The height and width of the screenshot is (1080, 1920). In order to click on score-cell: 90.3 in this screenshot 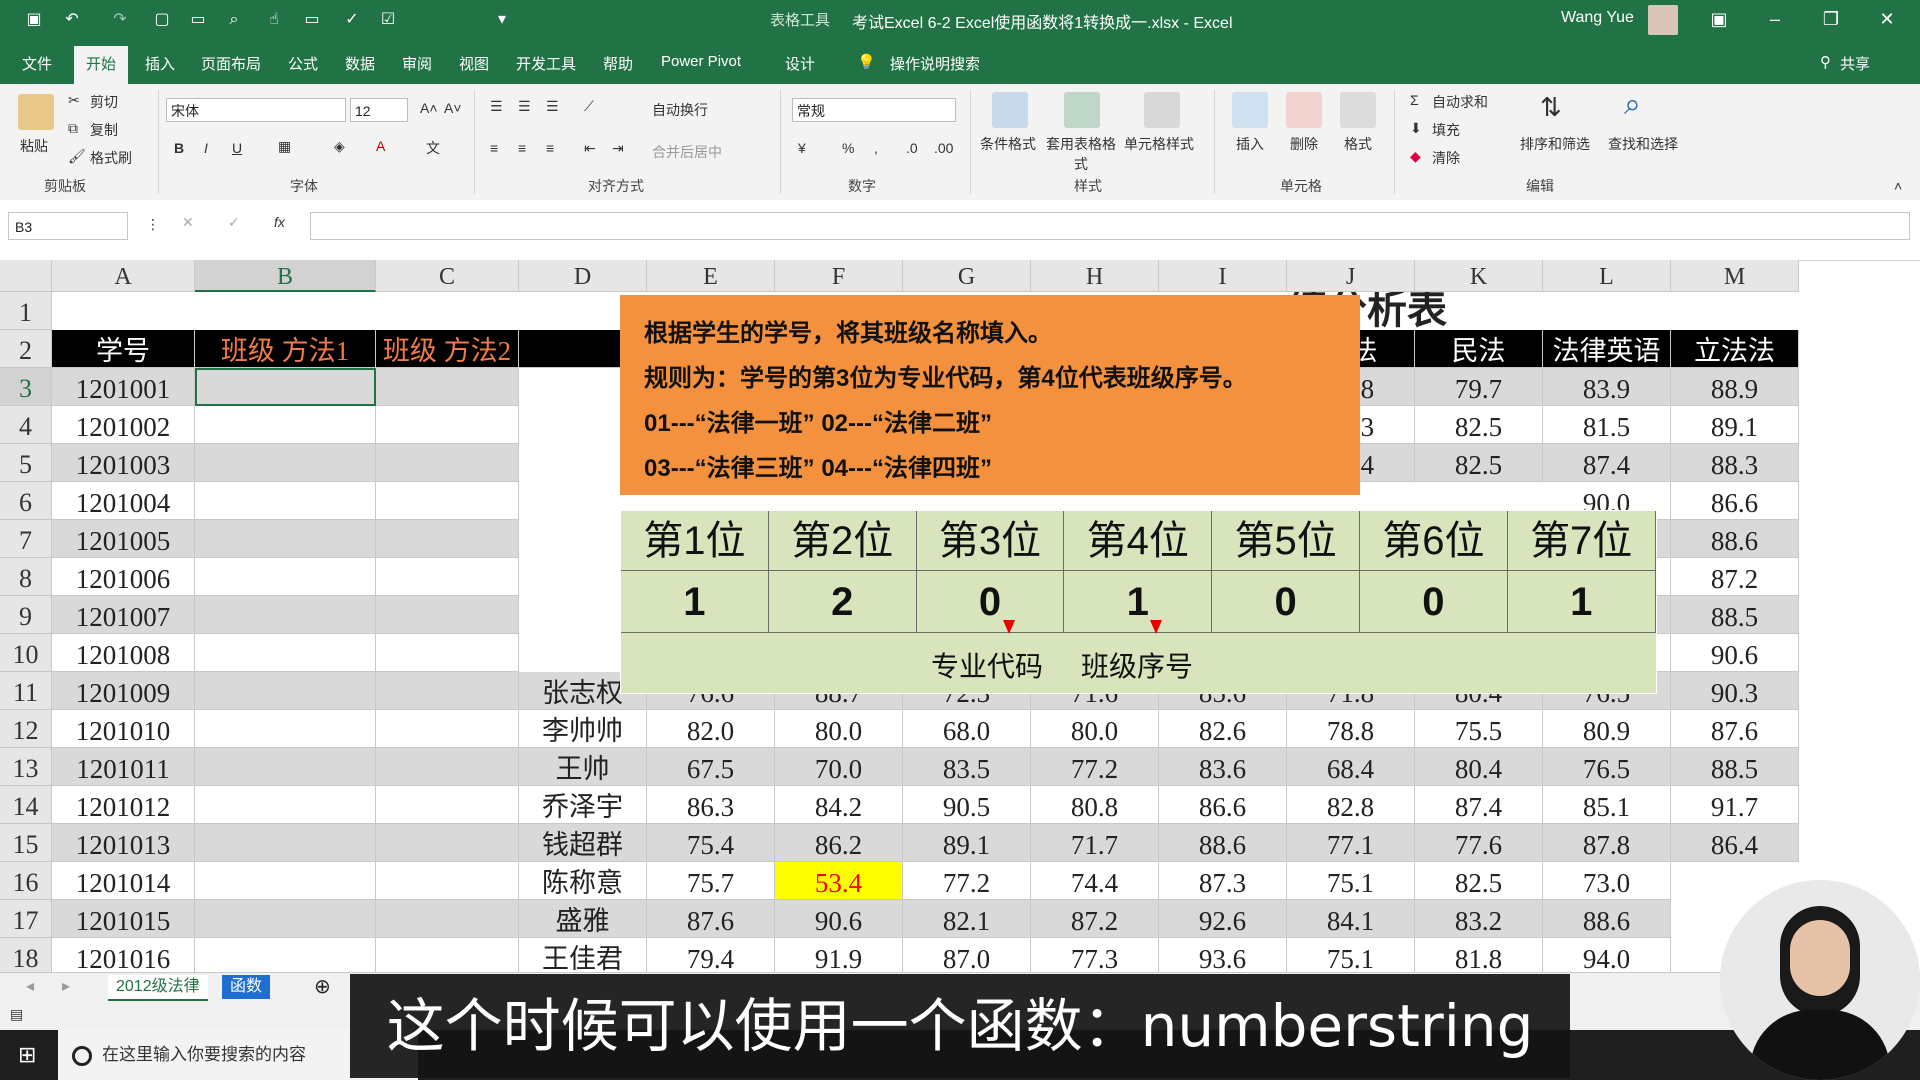, I will do `click(1735, 691)`.